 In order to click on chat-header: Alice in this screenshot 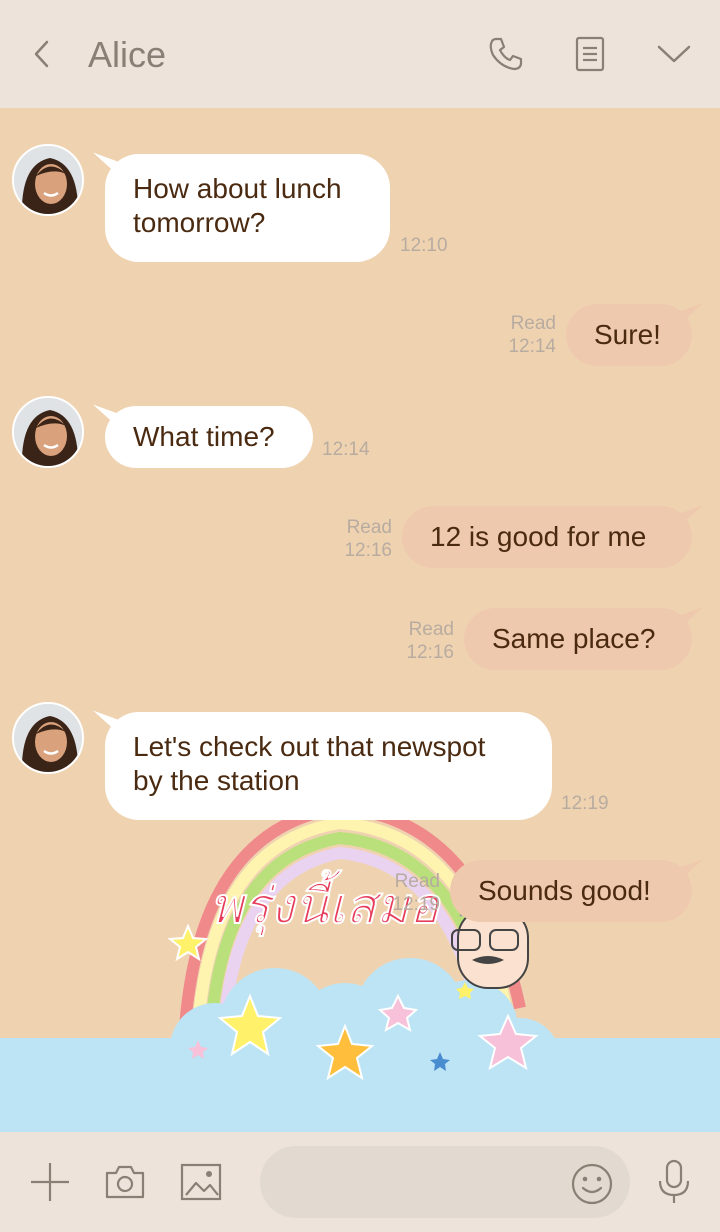, I will do `click(360, 54)`.